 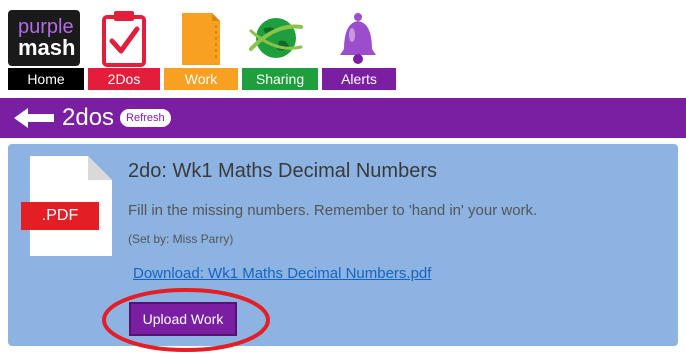 I want to click on todo-title: 2do: Wk1 Maths Decimal Numbers, so click(x=282, y=171).